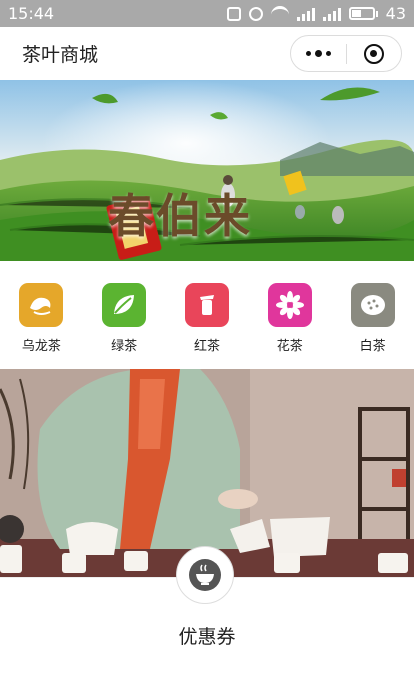  I want to click on page-title: 茶叶商城, so click(60, 55).